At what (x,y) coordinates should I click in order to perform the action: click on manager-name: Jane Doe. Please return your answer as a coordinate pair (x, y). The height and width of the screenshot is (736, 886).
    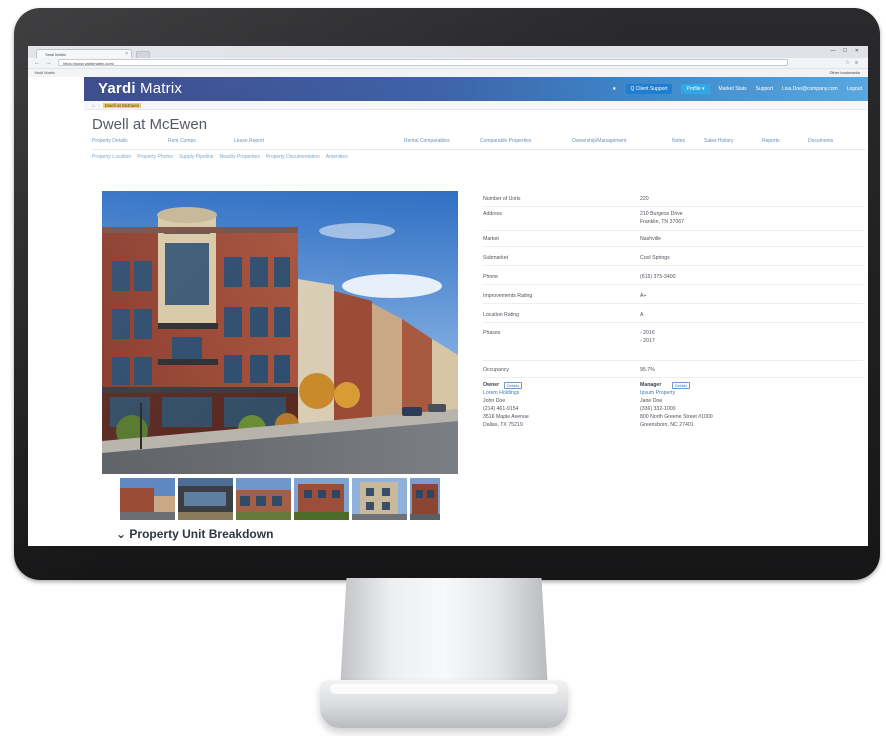
    Looking at the image, I should click on (651, 401).